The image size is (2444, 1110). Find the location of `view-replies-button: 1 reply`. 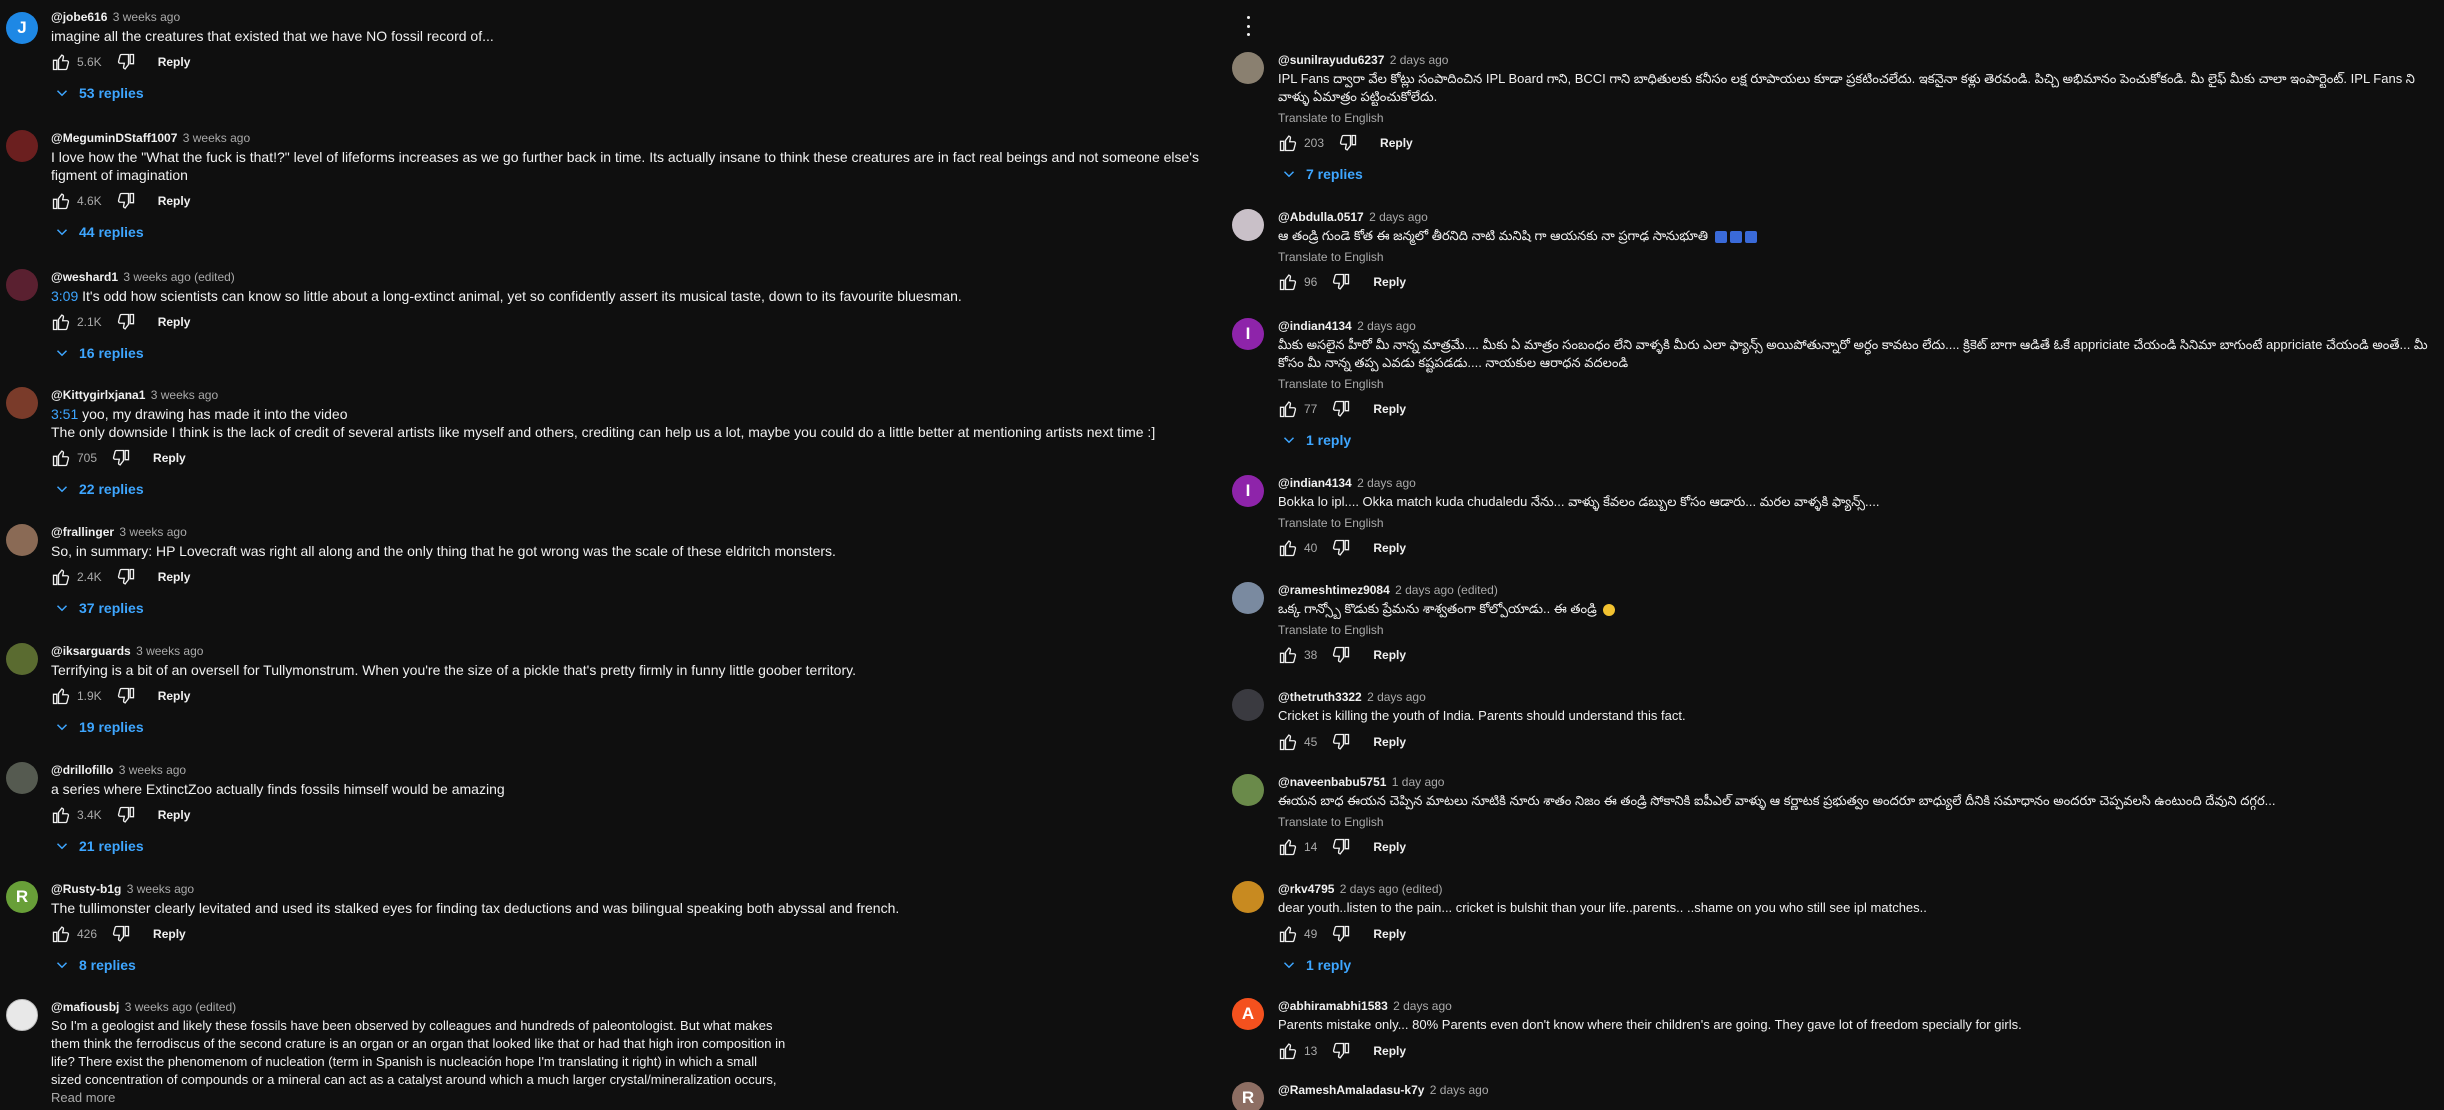

view-replies-button: 1 reply is located at coordinates (1861, 440).